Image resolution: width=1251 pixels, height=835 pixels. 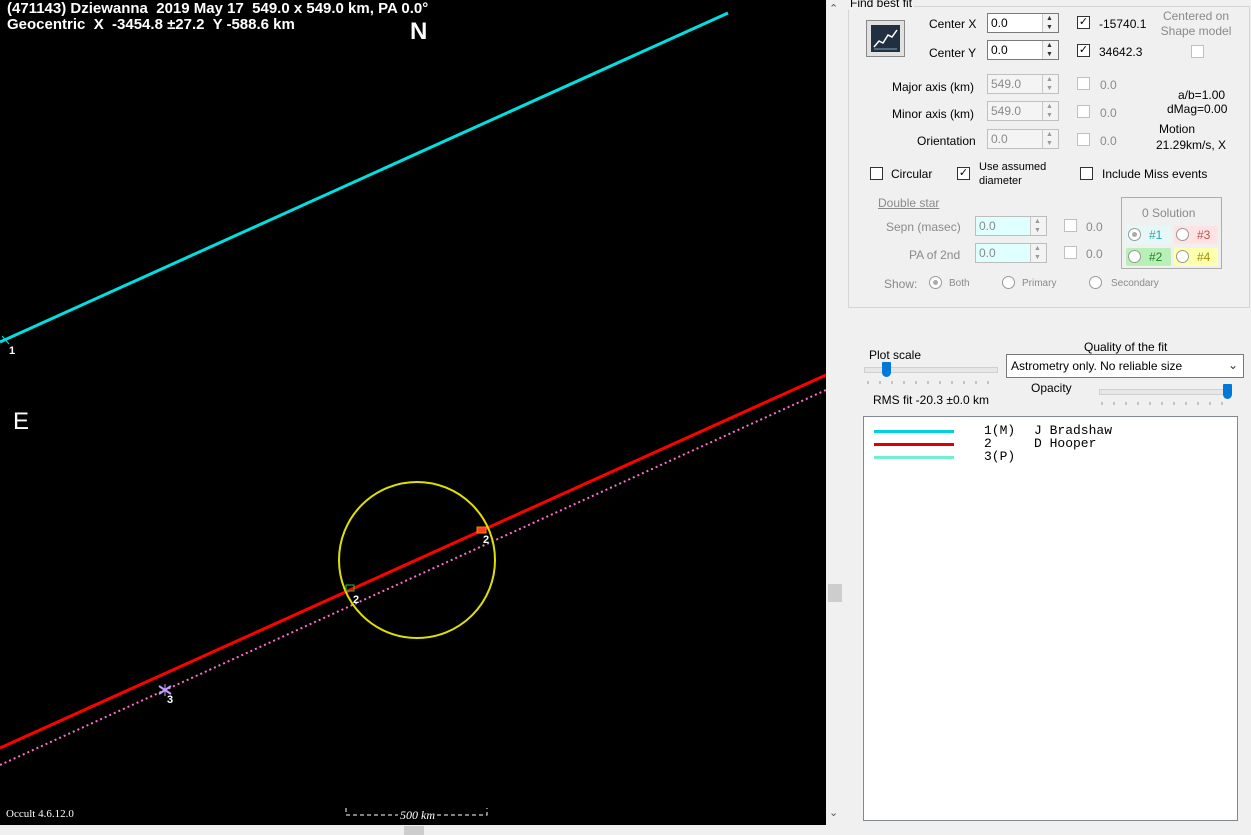 I want to click on opacity-ticks, so click(x=1162, y=403).